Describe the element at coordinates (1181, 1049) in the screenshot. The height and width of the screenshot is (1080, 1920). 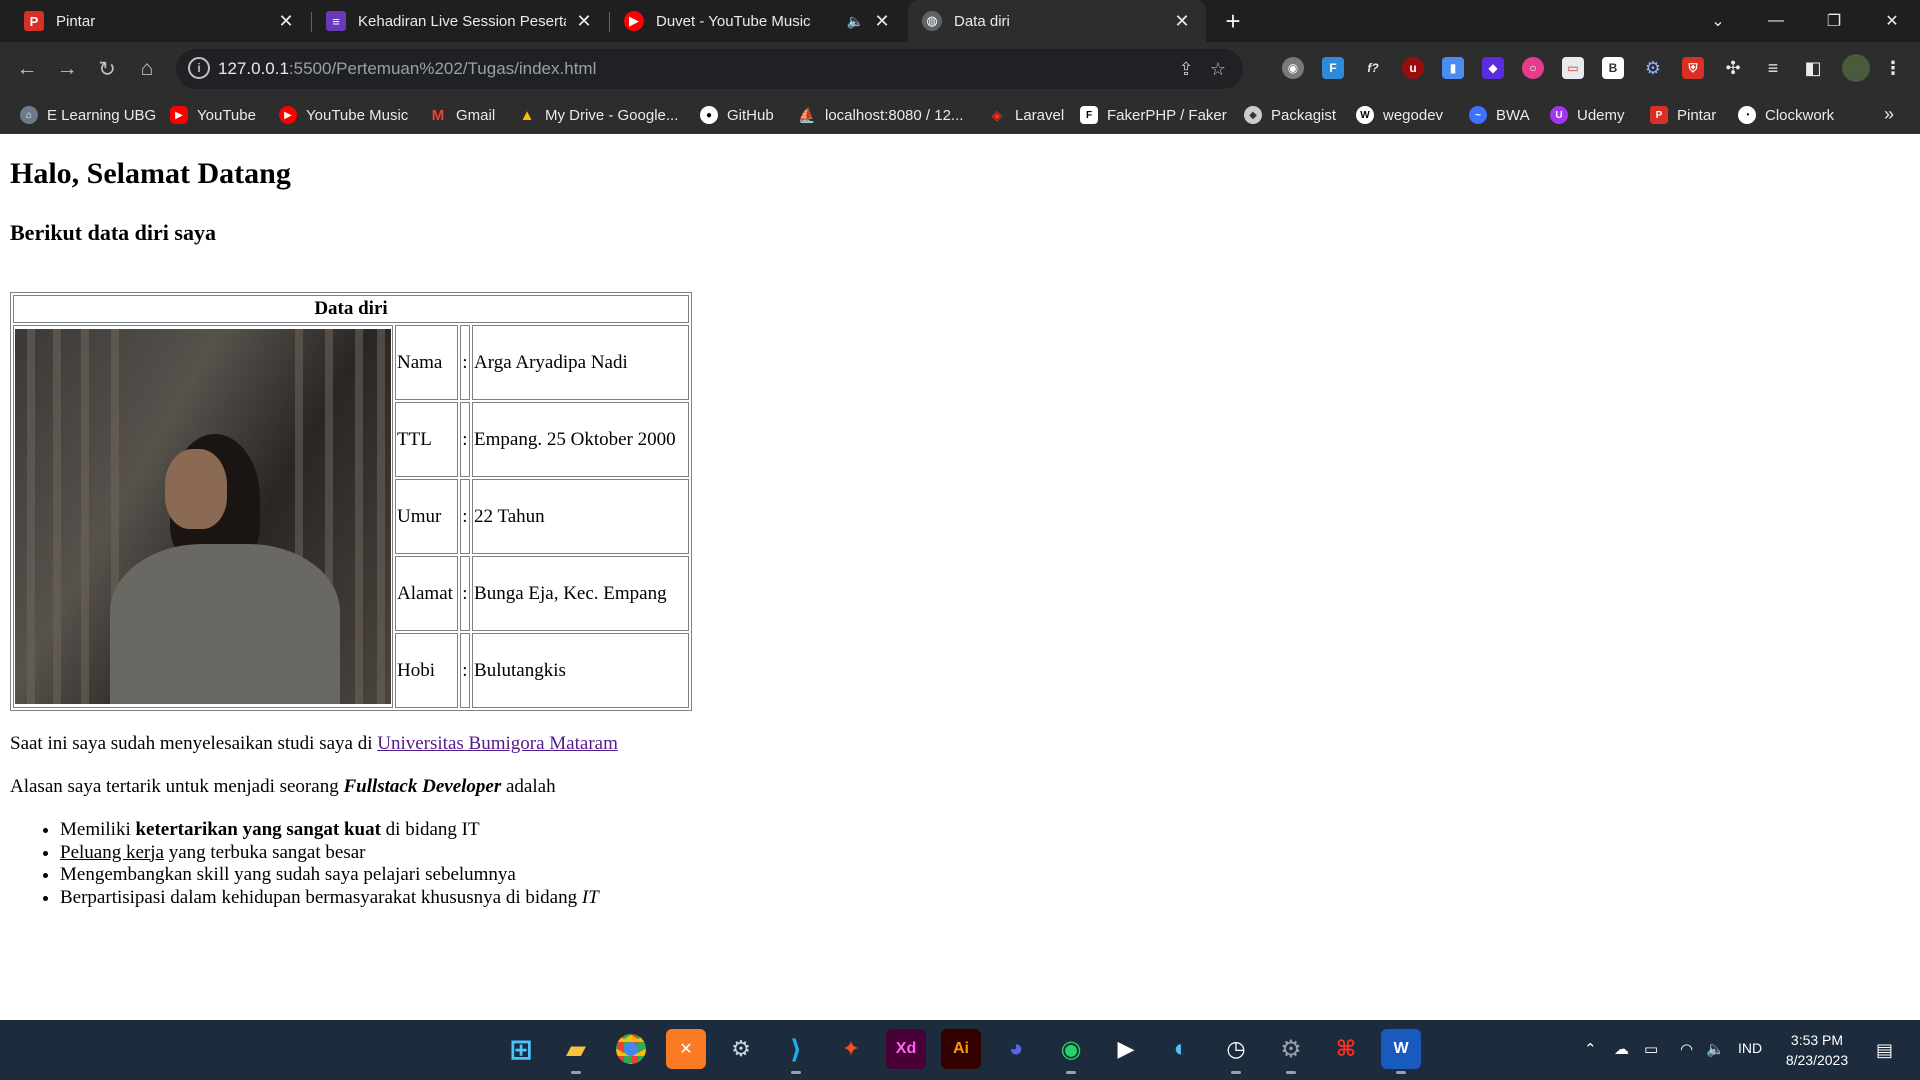
I see `app-blue-icon: ◐` at that location.